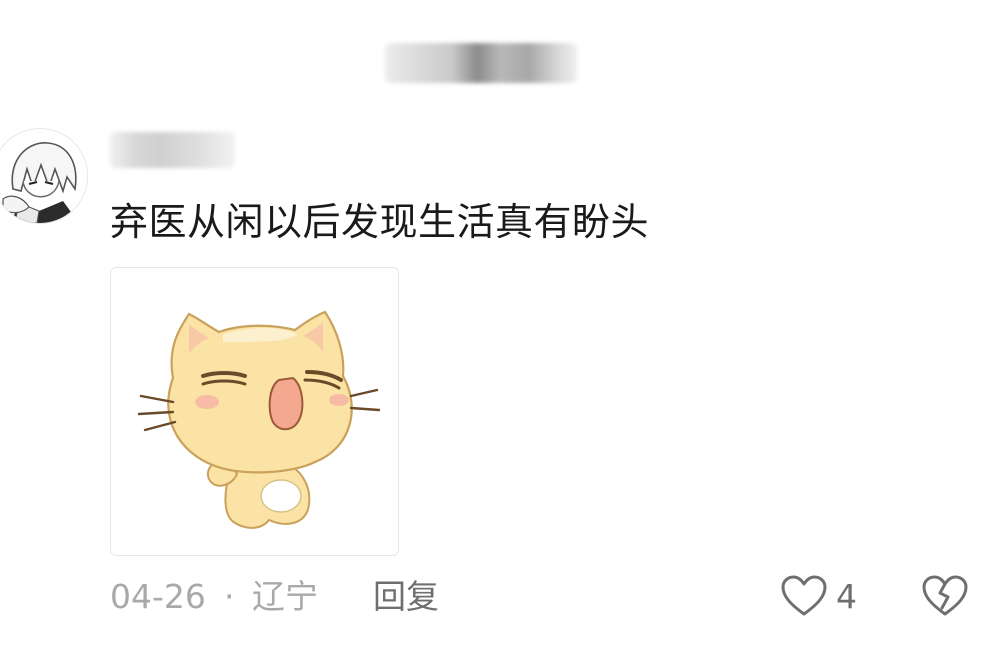 The width and height of the screenshot is (1000, 667). I want to click on avatar, so click(44, 176).